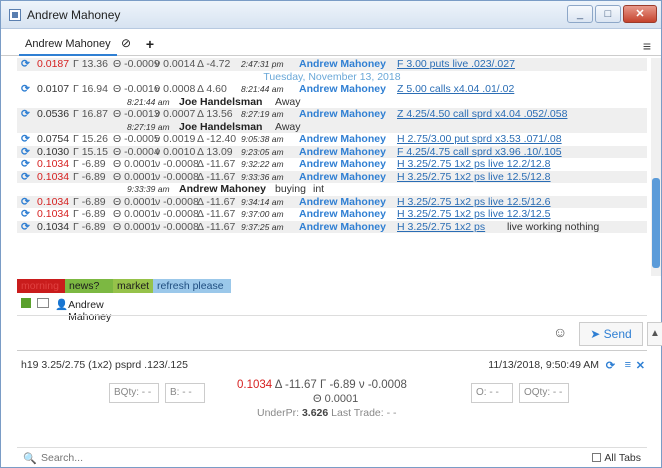 Image resolution: width=662 pixels, height=468 pixels. Describe the element at coordinates (640, 365) in the screenshot. I see `quote-close-icon: ✕` at that location.